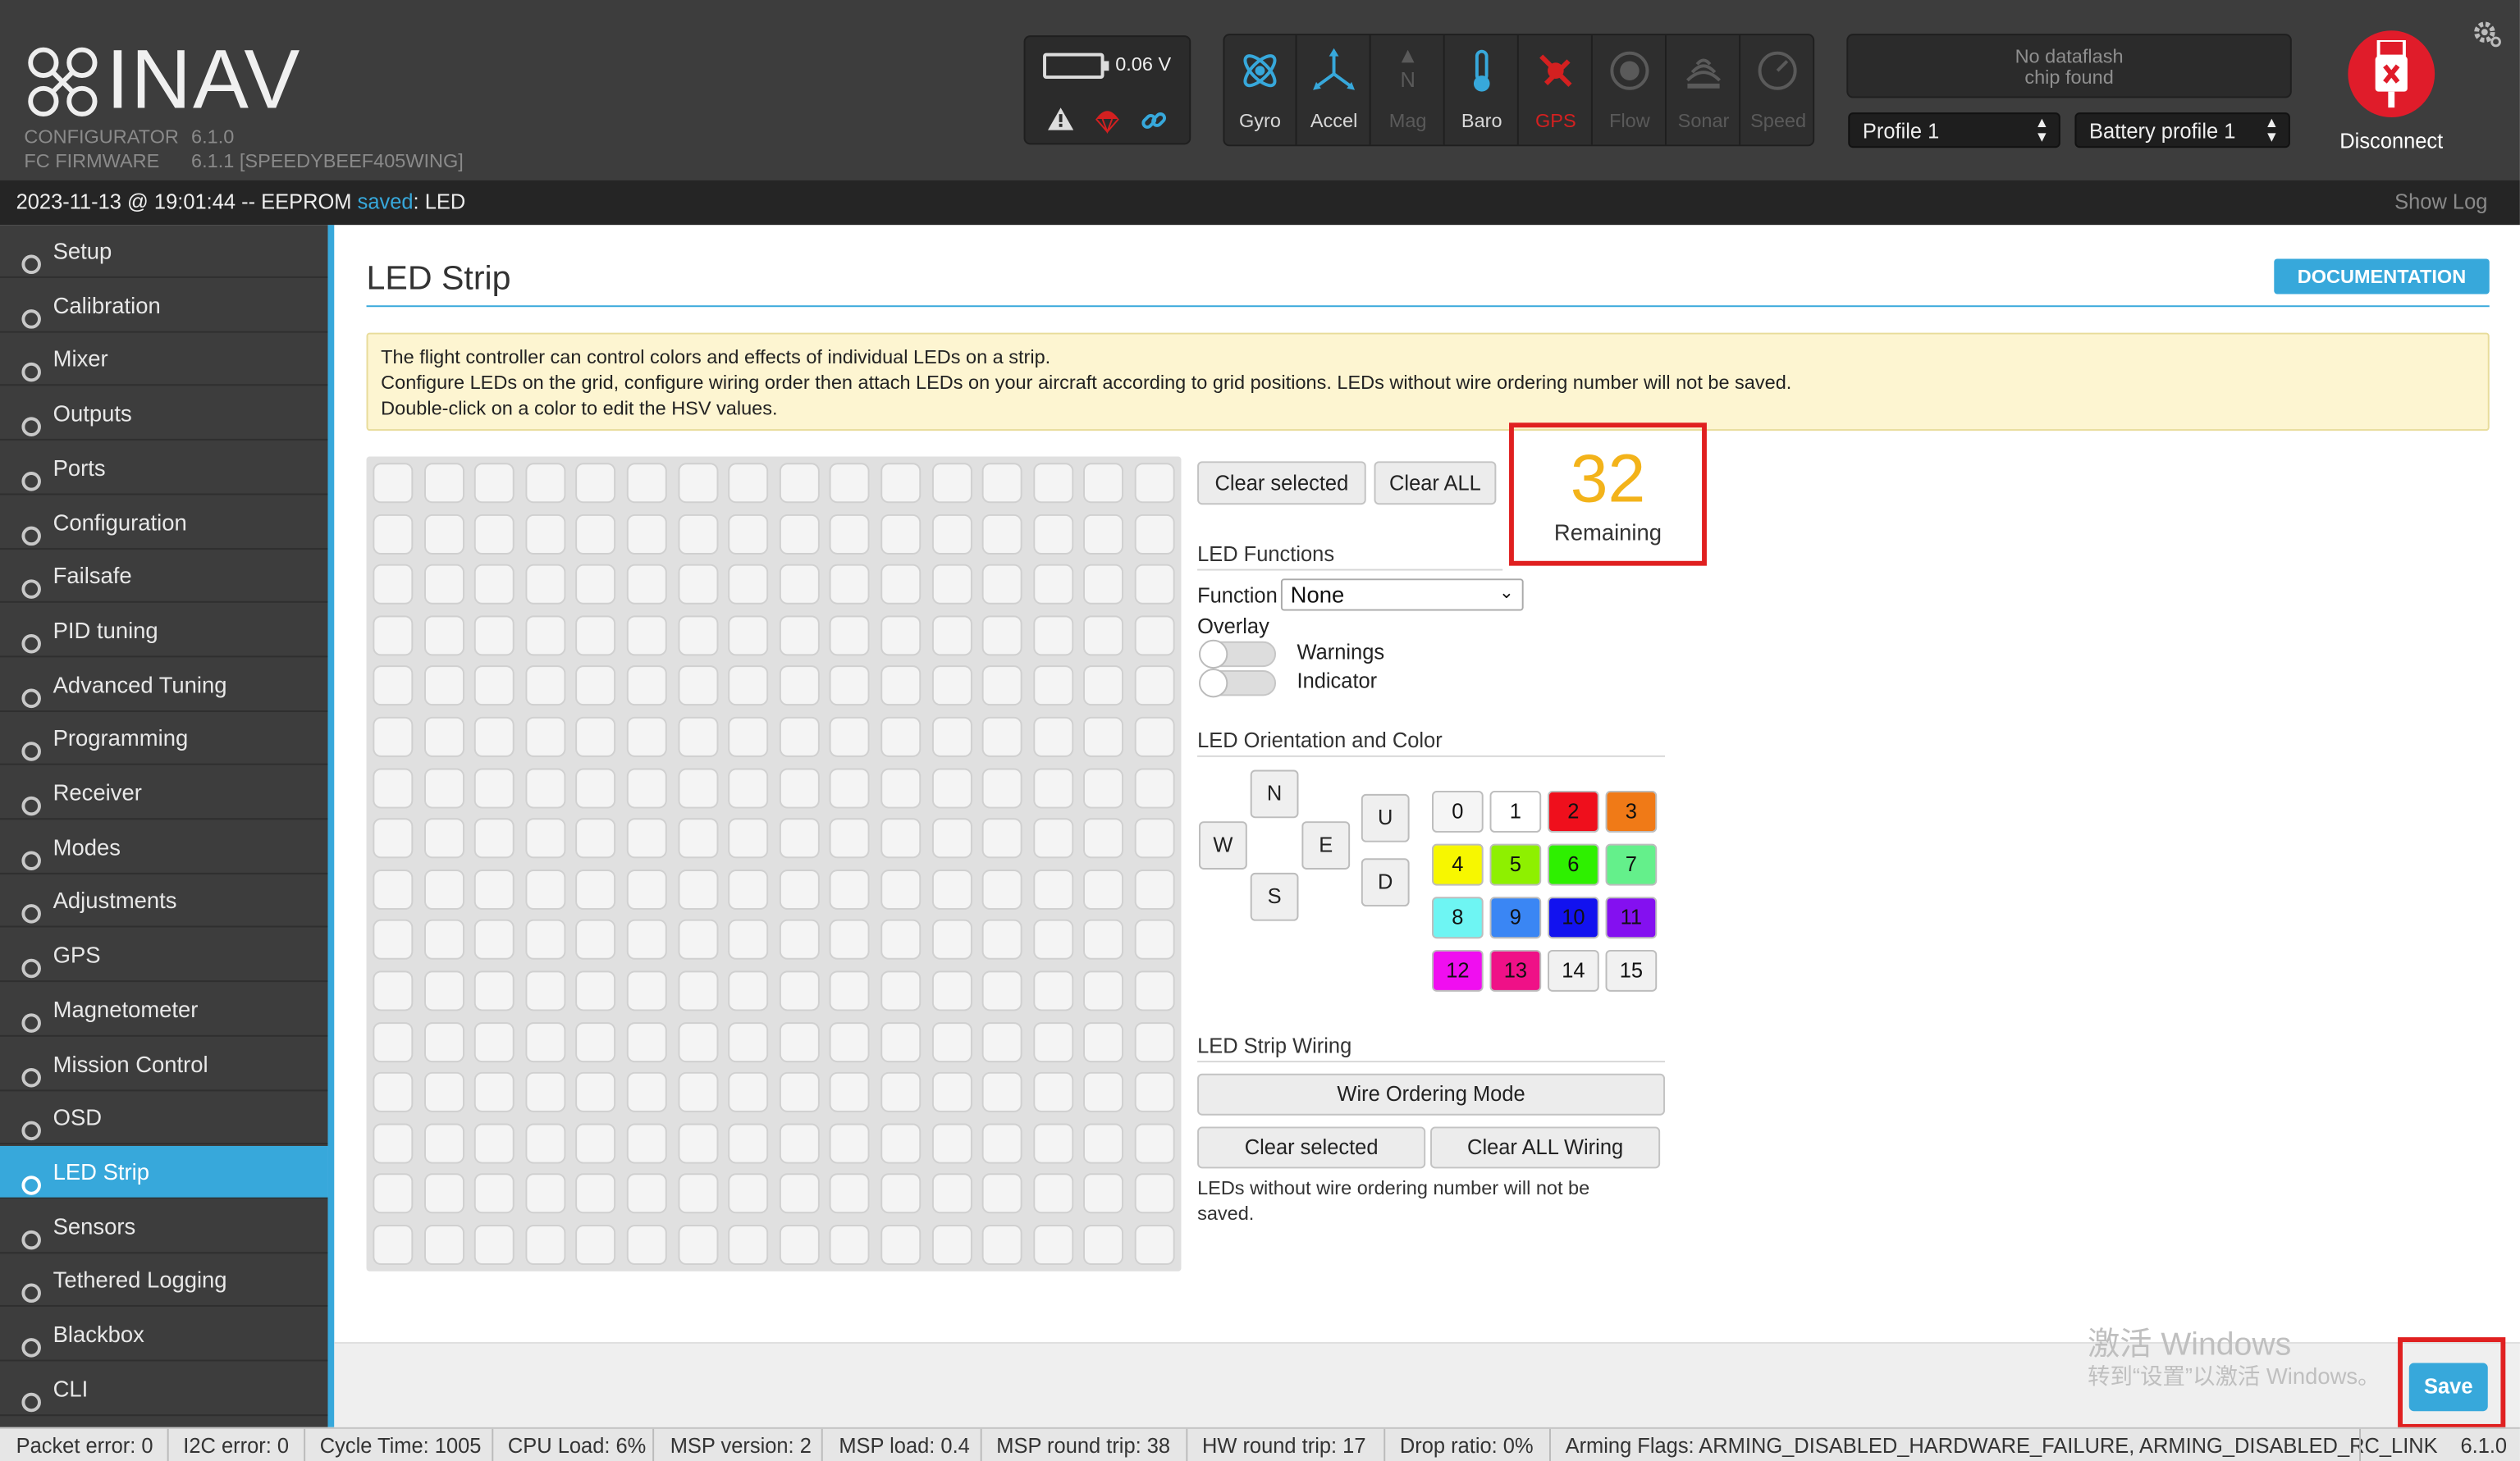  I want to click on wire-clear-selected-button: Clear selected, so click(1311, 1147).